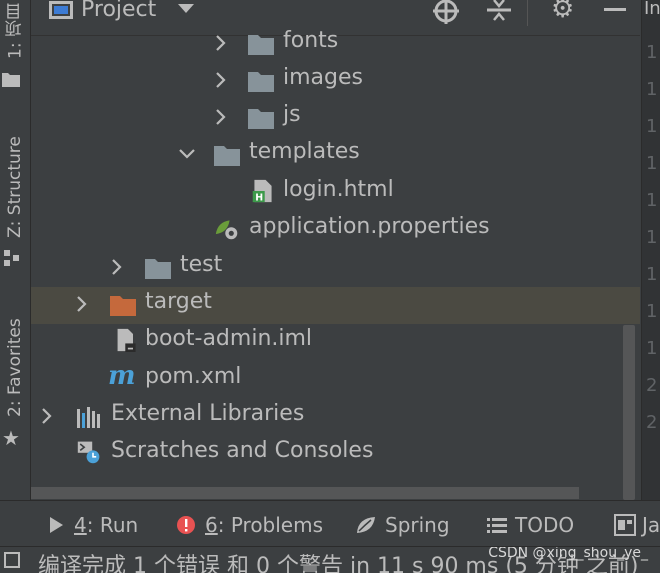 The width and height of the screenshot is (660, 573). Describe the element at coordinates (88, 417) in the screenshot. I see `libraries-icon` at that location.